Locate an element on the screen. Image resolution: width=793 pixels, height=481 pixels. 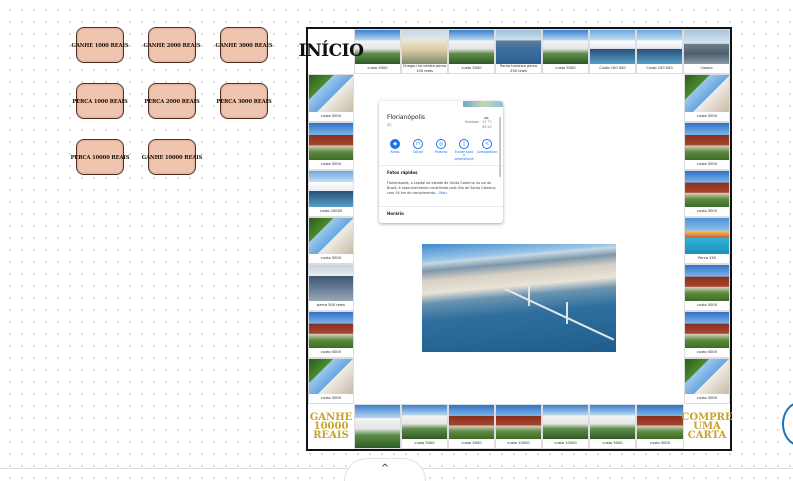
board-tile-top-7: Custo 100 000 is located at coordinates (659, 51).